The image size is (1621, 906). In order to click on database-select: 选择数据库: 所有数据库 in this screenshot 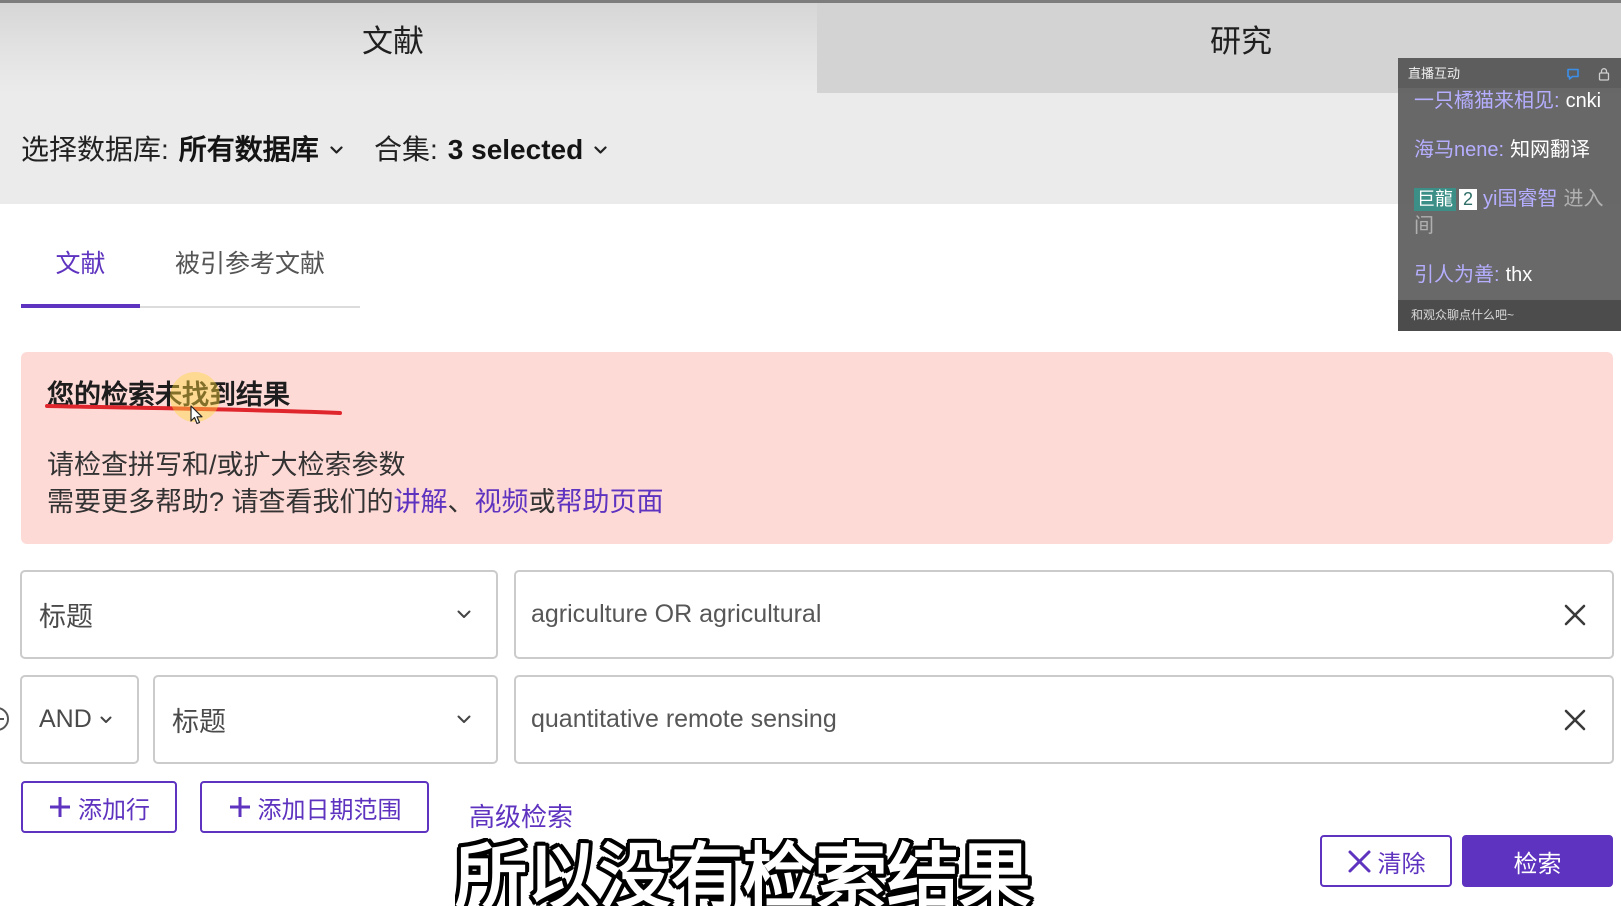, I will do `click(182, 150)`.